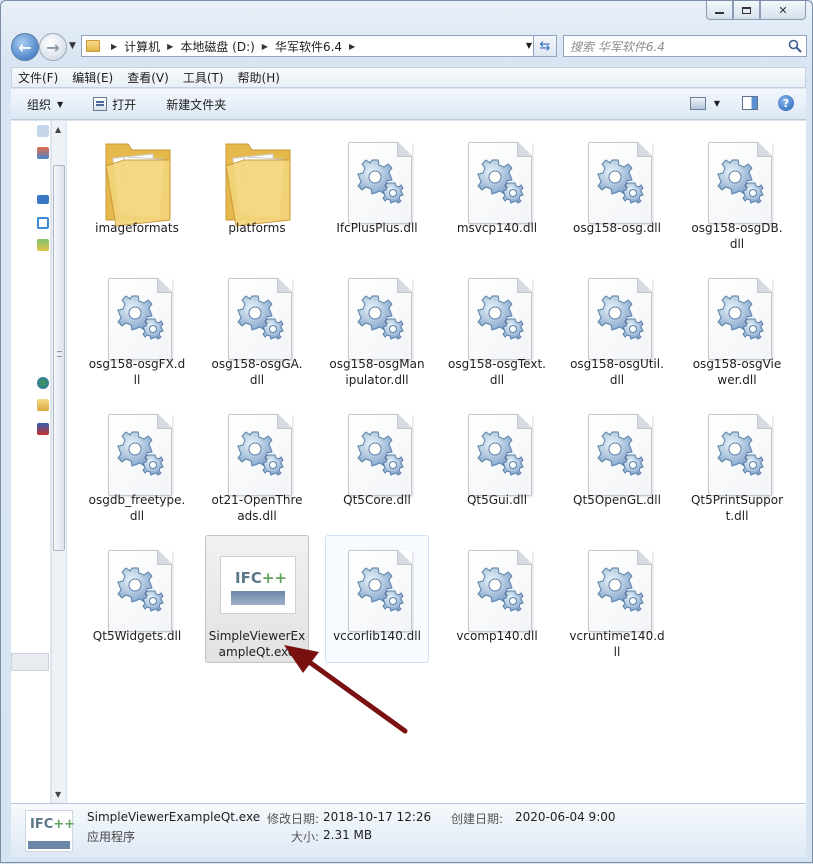 The height and width of the screenshot is (864, 813). I want to click on scroll-down-icon: ▼, so click(58, 794).